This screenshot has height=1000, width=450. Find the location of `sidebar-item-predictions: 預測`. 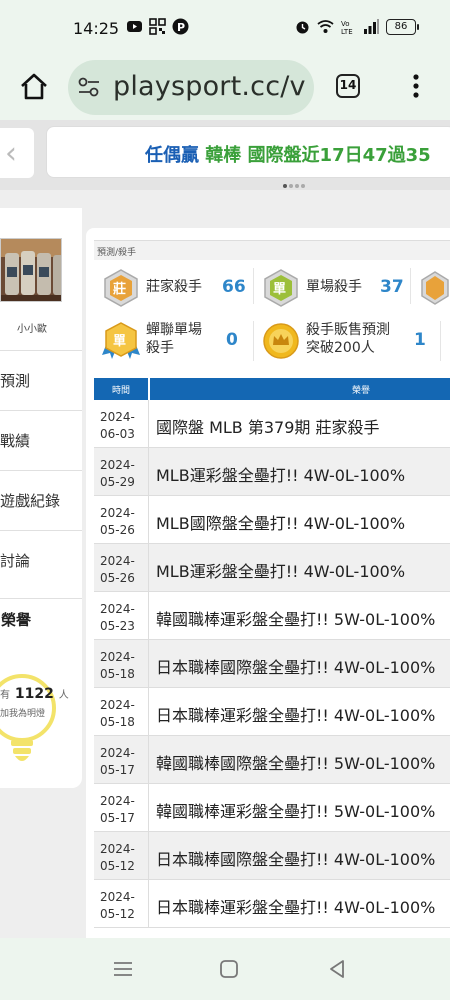

sidebar-item-predictions: 預測 is located at coordinates (41, 380).